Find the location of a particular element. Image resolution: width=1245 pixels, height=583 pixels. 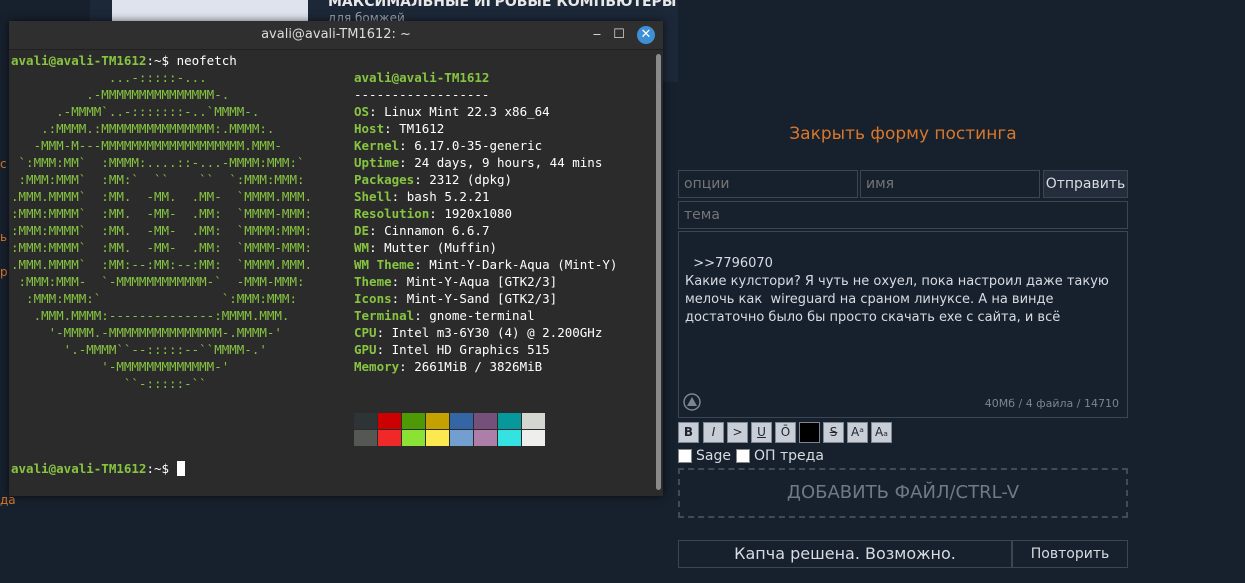

italic-button: I is located at coordinates (713, 432).